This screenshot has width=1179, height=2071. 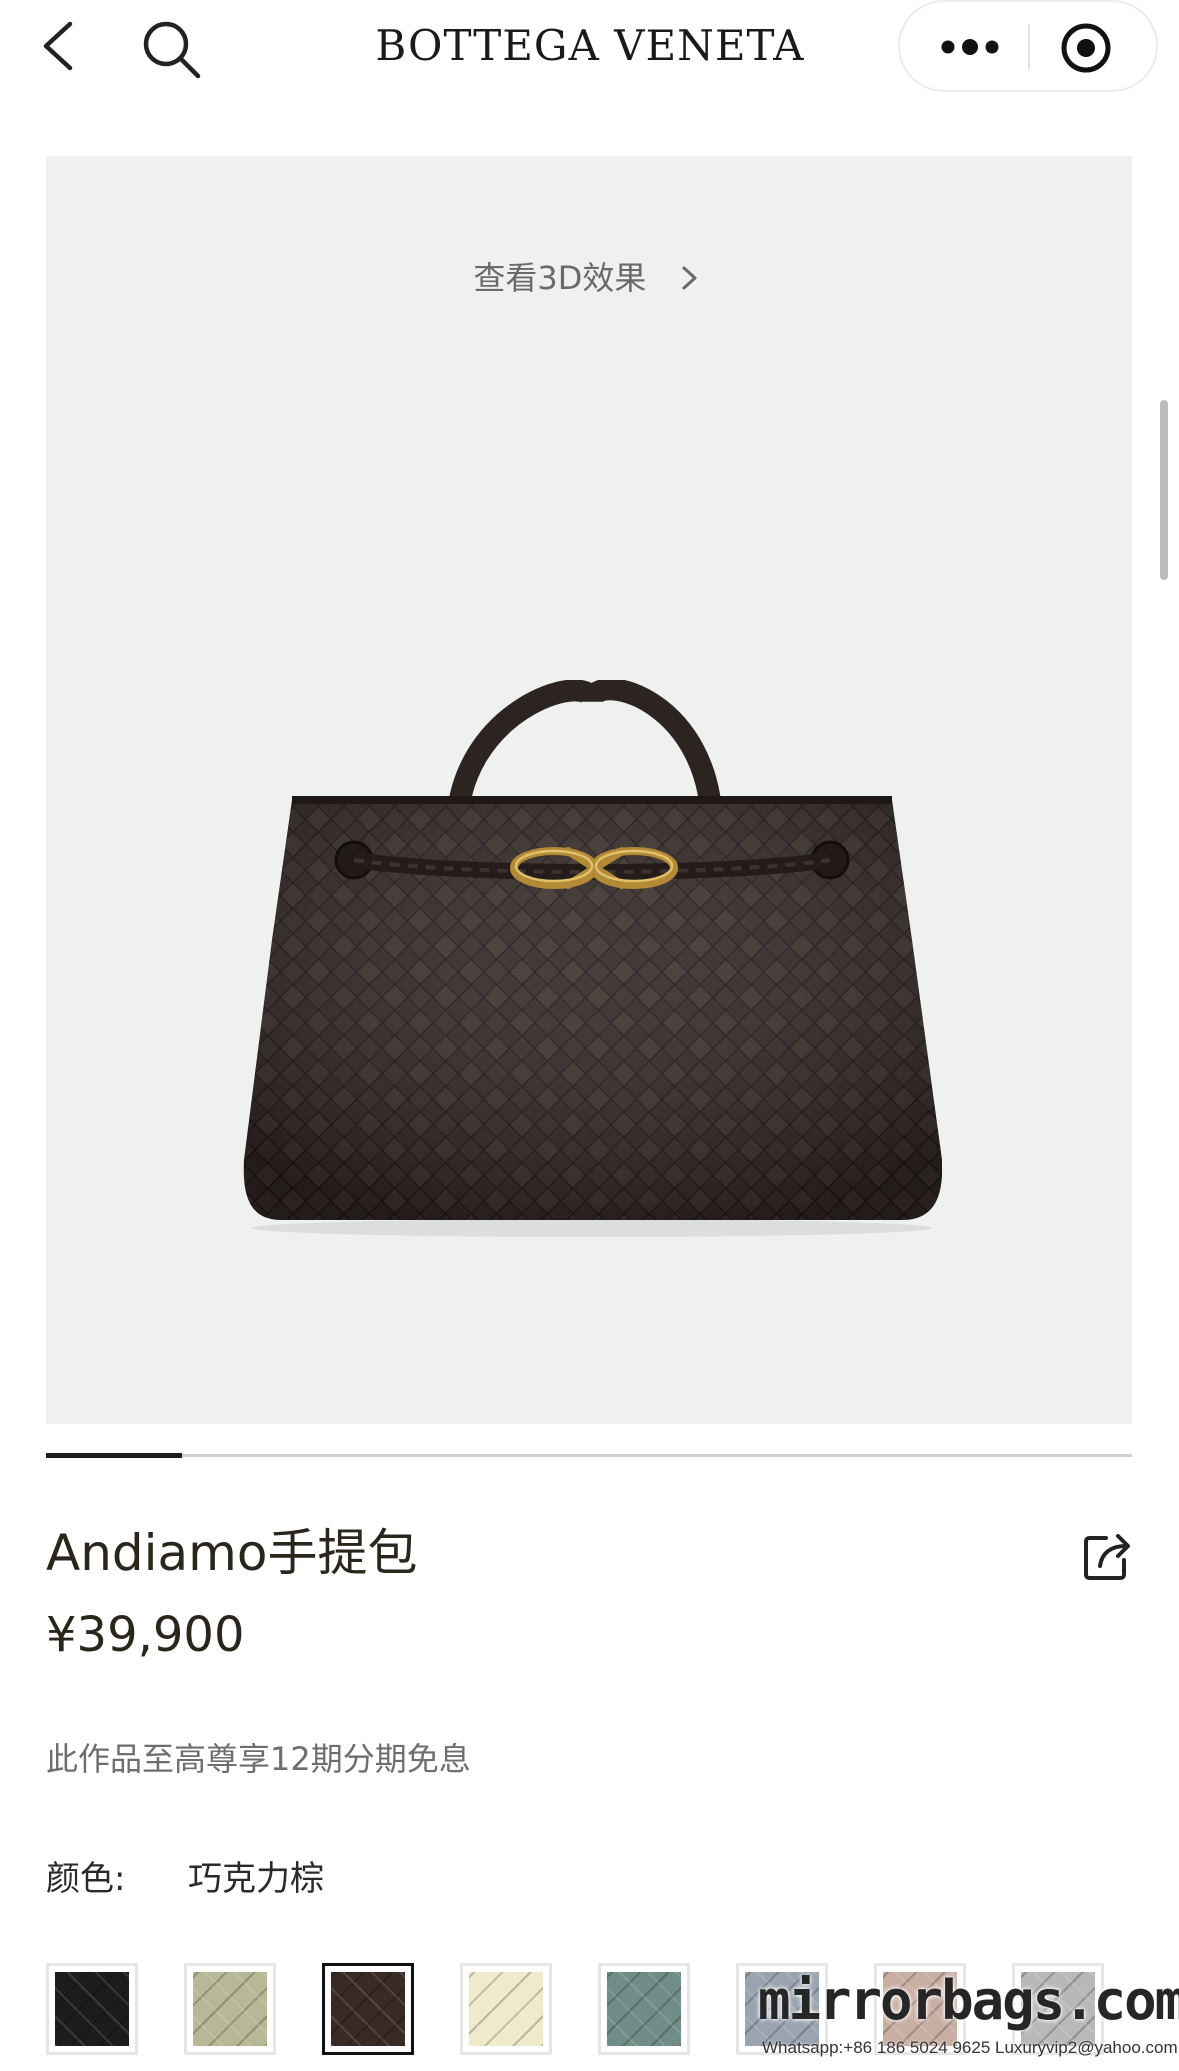 I want to click on share-icon, so click(x=1107, y=1557).